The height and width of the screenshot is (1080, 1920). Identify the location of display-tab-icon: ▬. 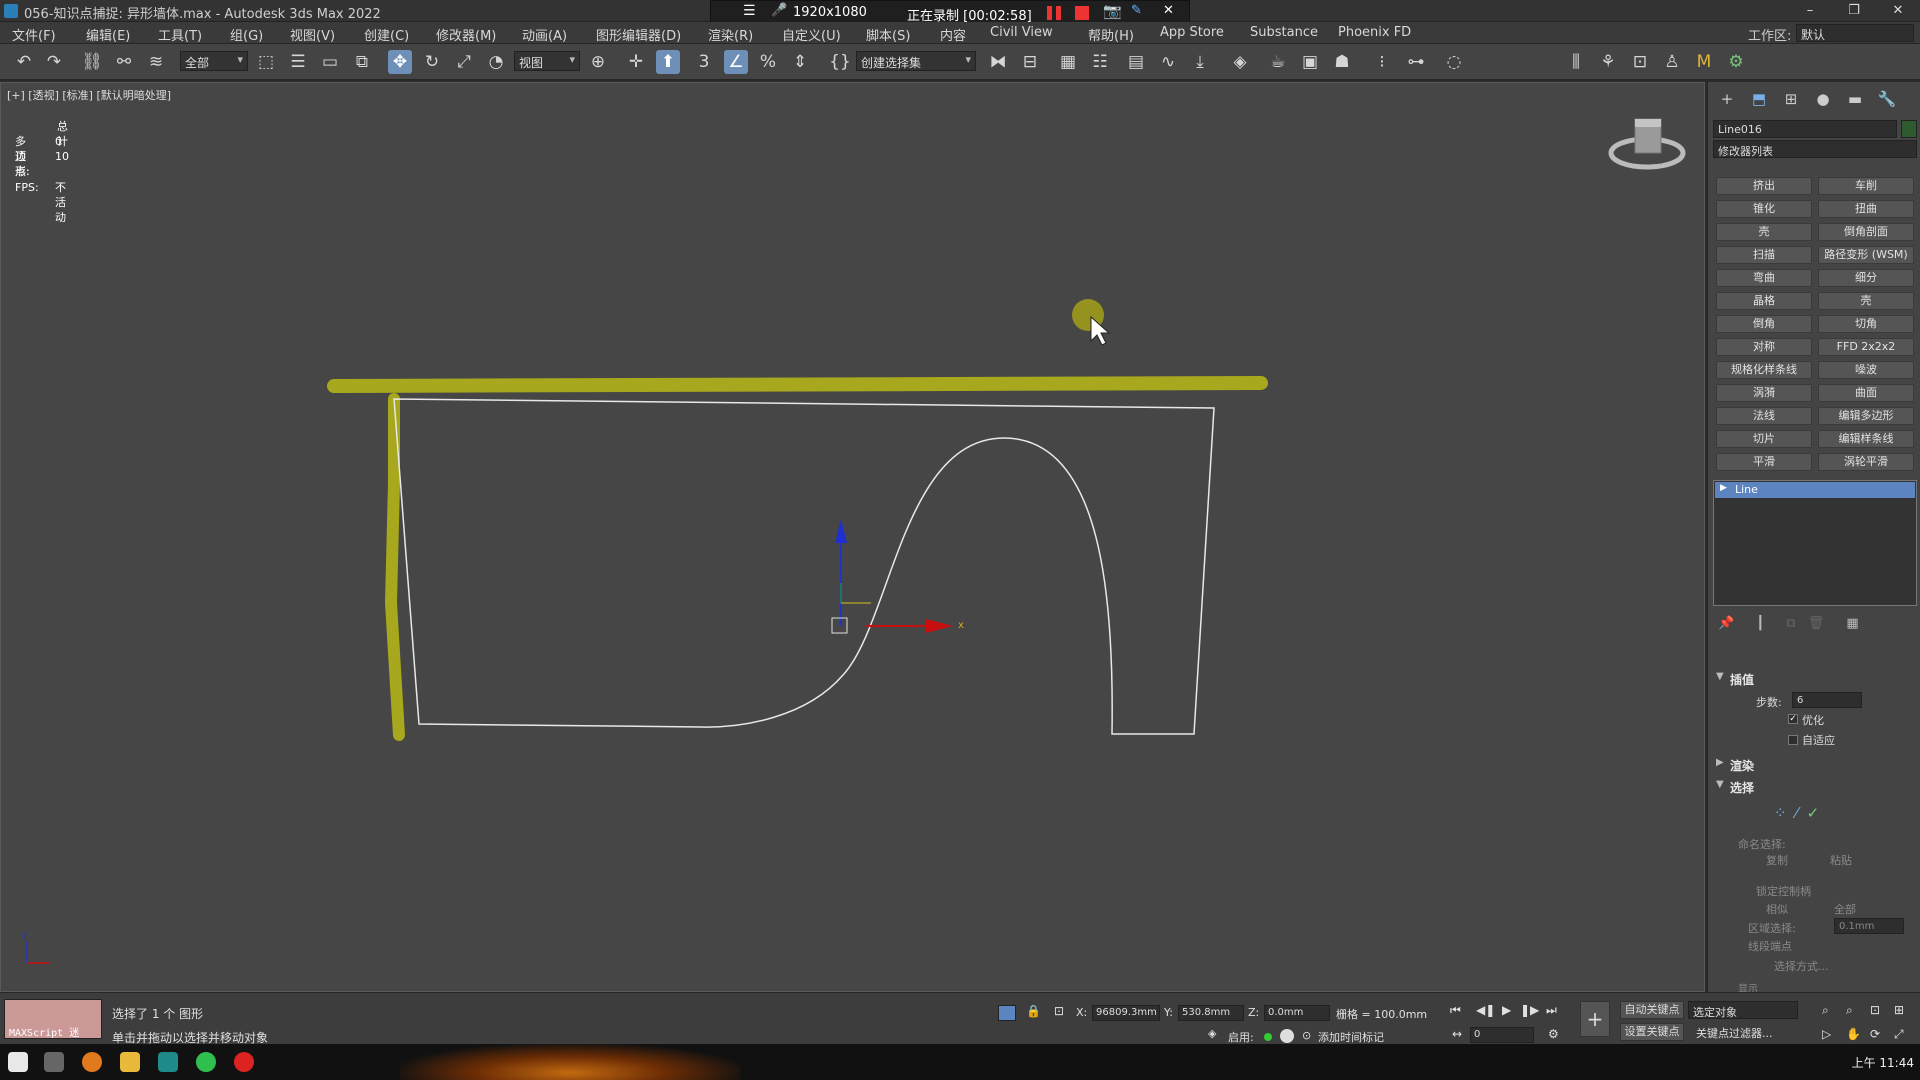
(1855, 100).